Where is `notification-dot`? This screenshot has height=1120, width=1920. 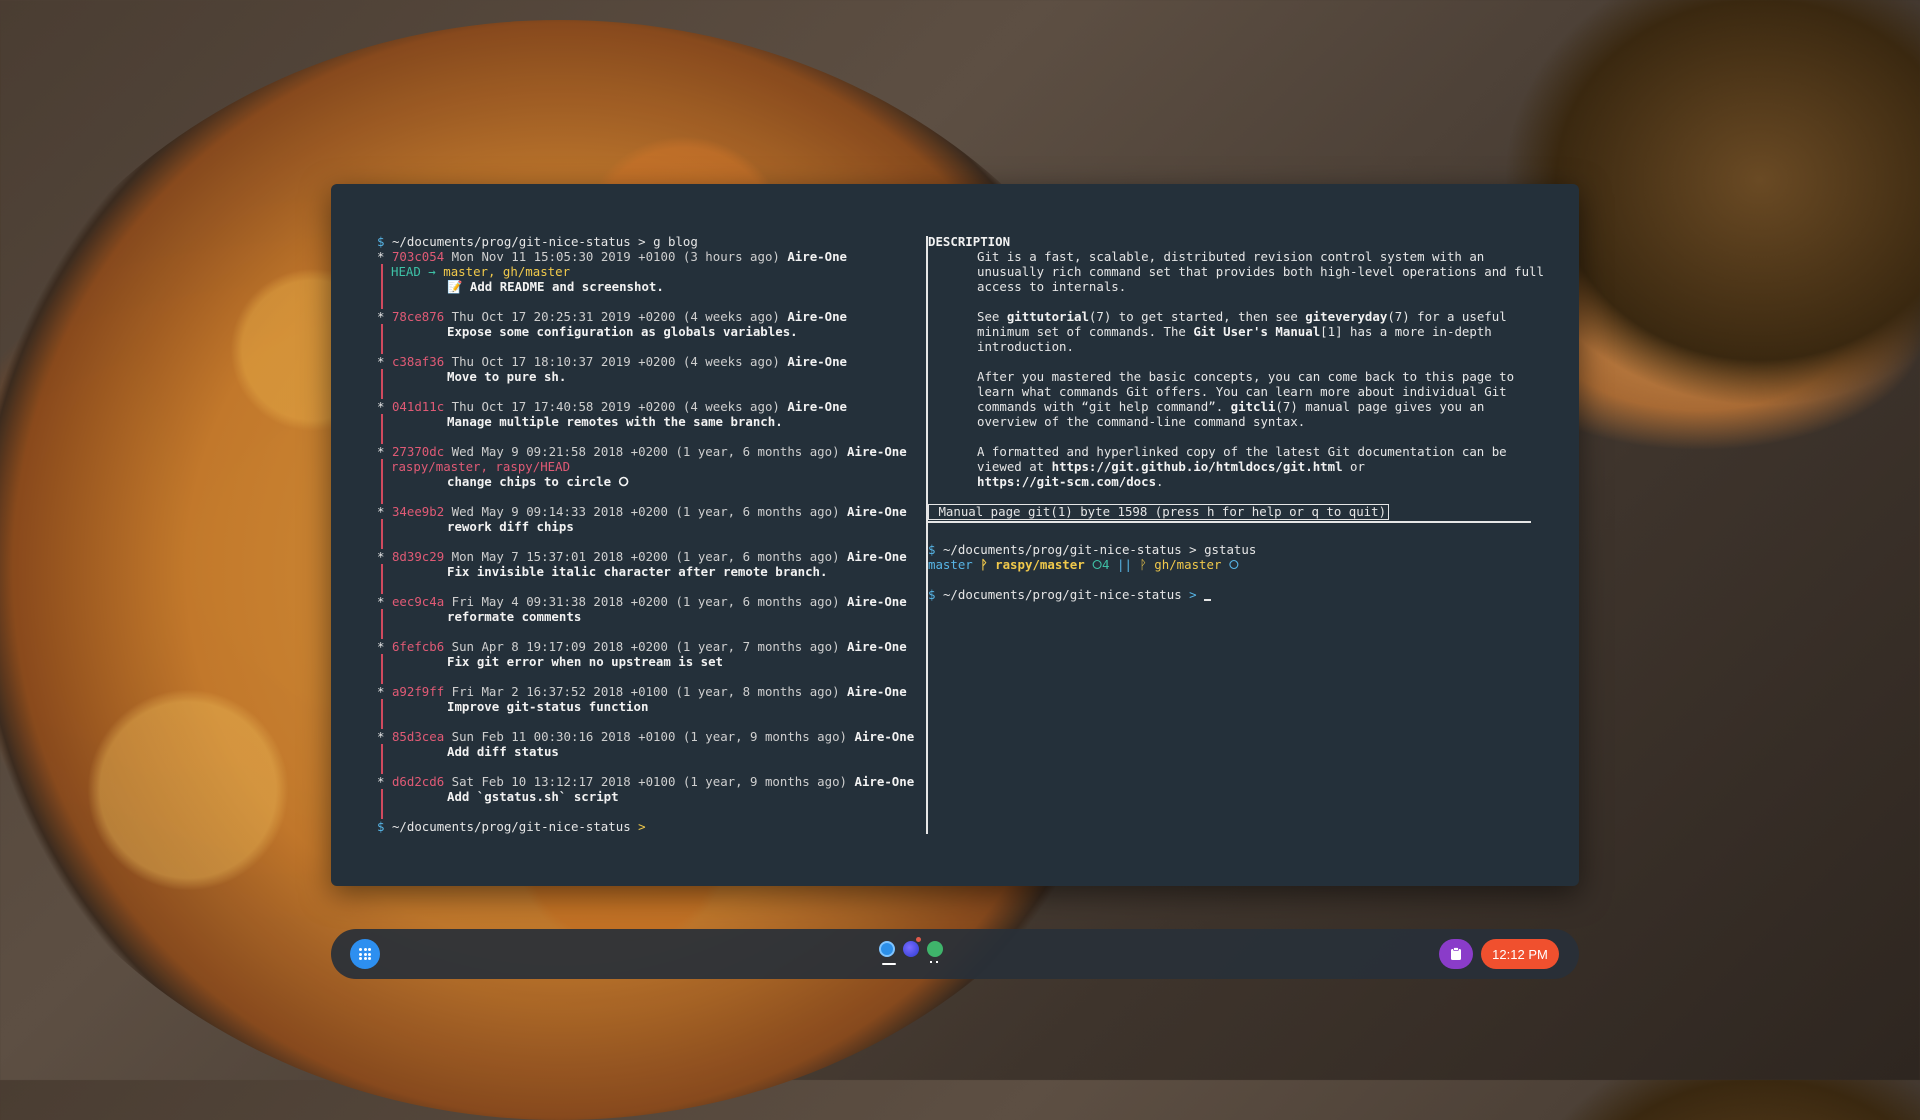 notification-dot is located at coordinates (918, 939).